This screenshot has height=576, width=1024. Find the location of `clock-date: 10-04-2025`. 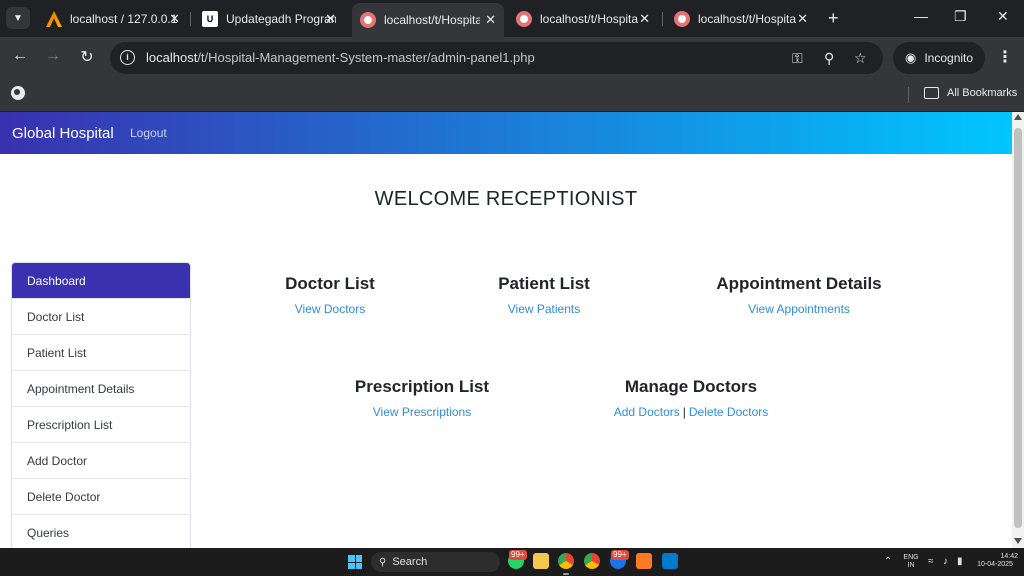

clock-date: 10-04-2025 is located at coordinates (995, 564).